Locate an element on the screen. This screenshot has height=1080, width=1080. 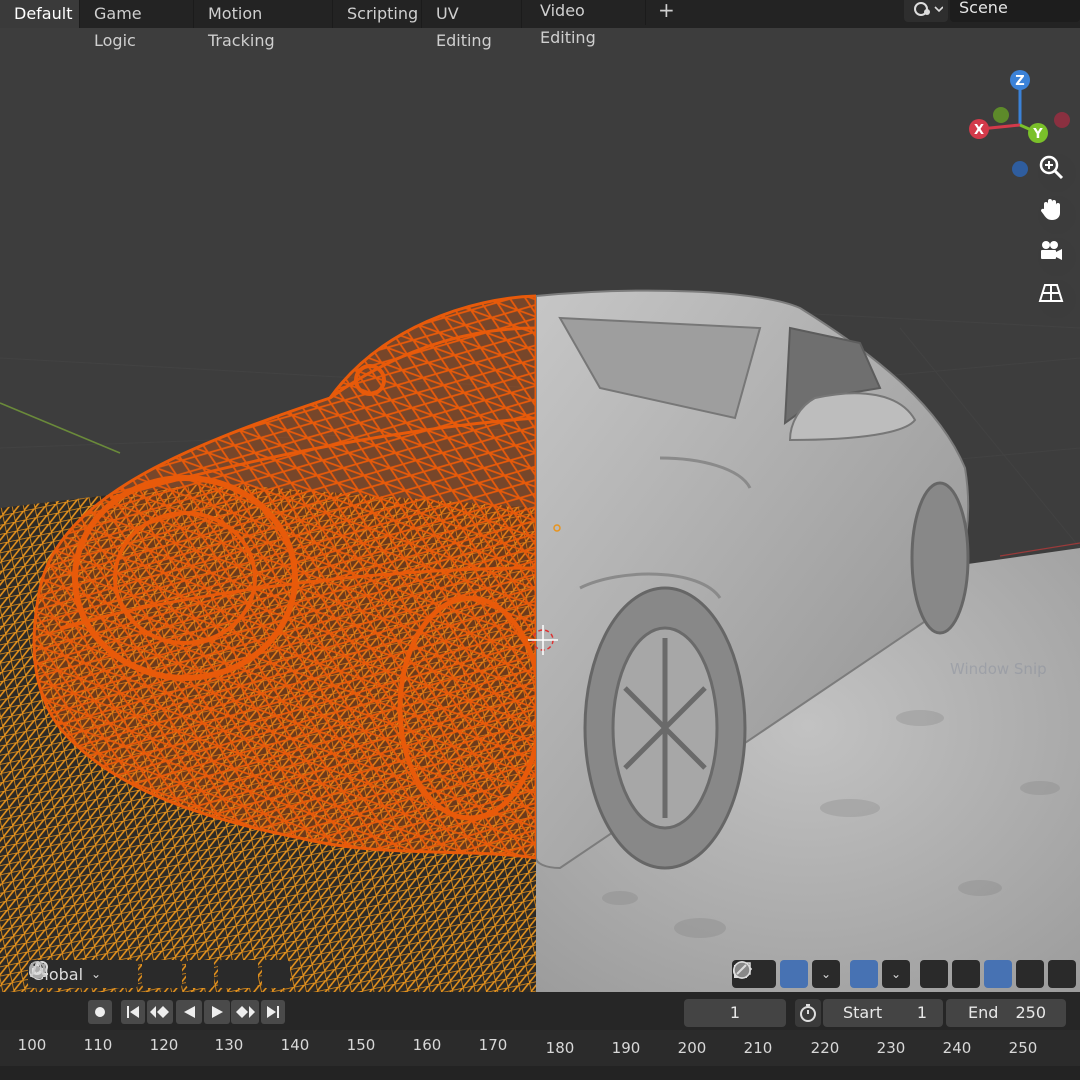
perspective-toggle-button is located at coordinates (1057, 299).